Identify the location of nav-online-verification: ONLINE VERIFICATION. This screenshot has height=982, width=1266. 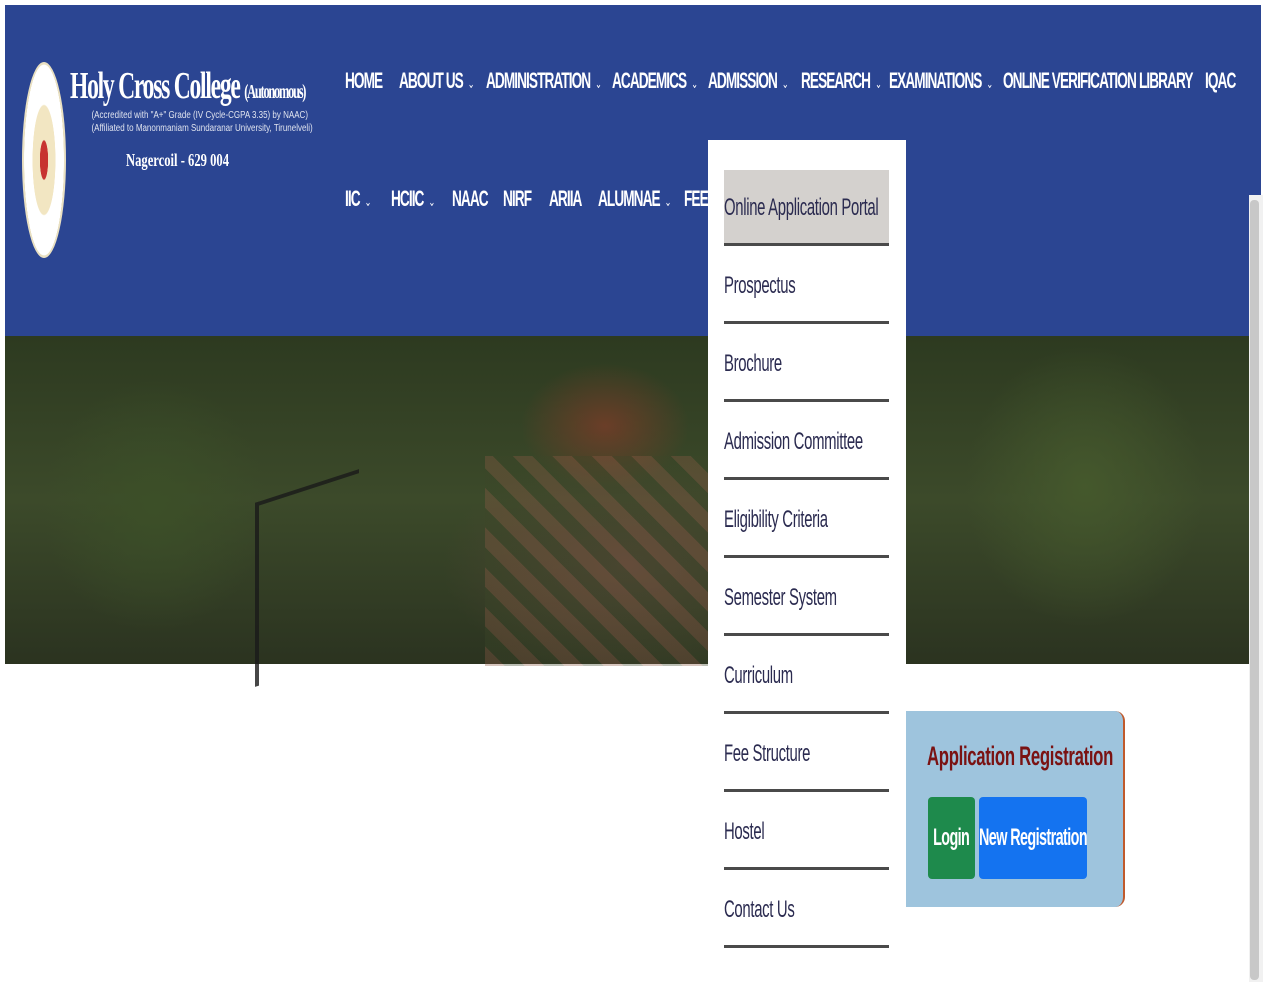
(1070, 81).